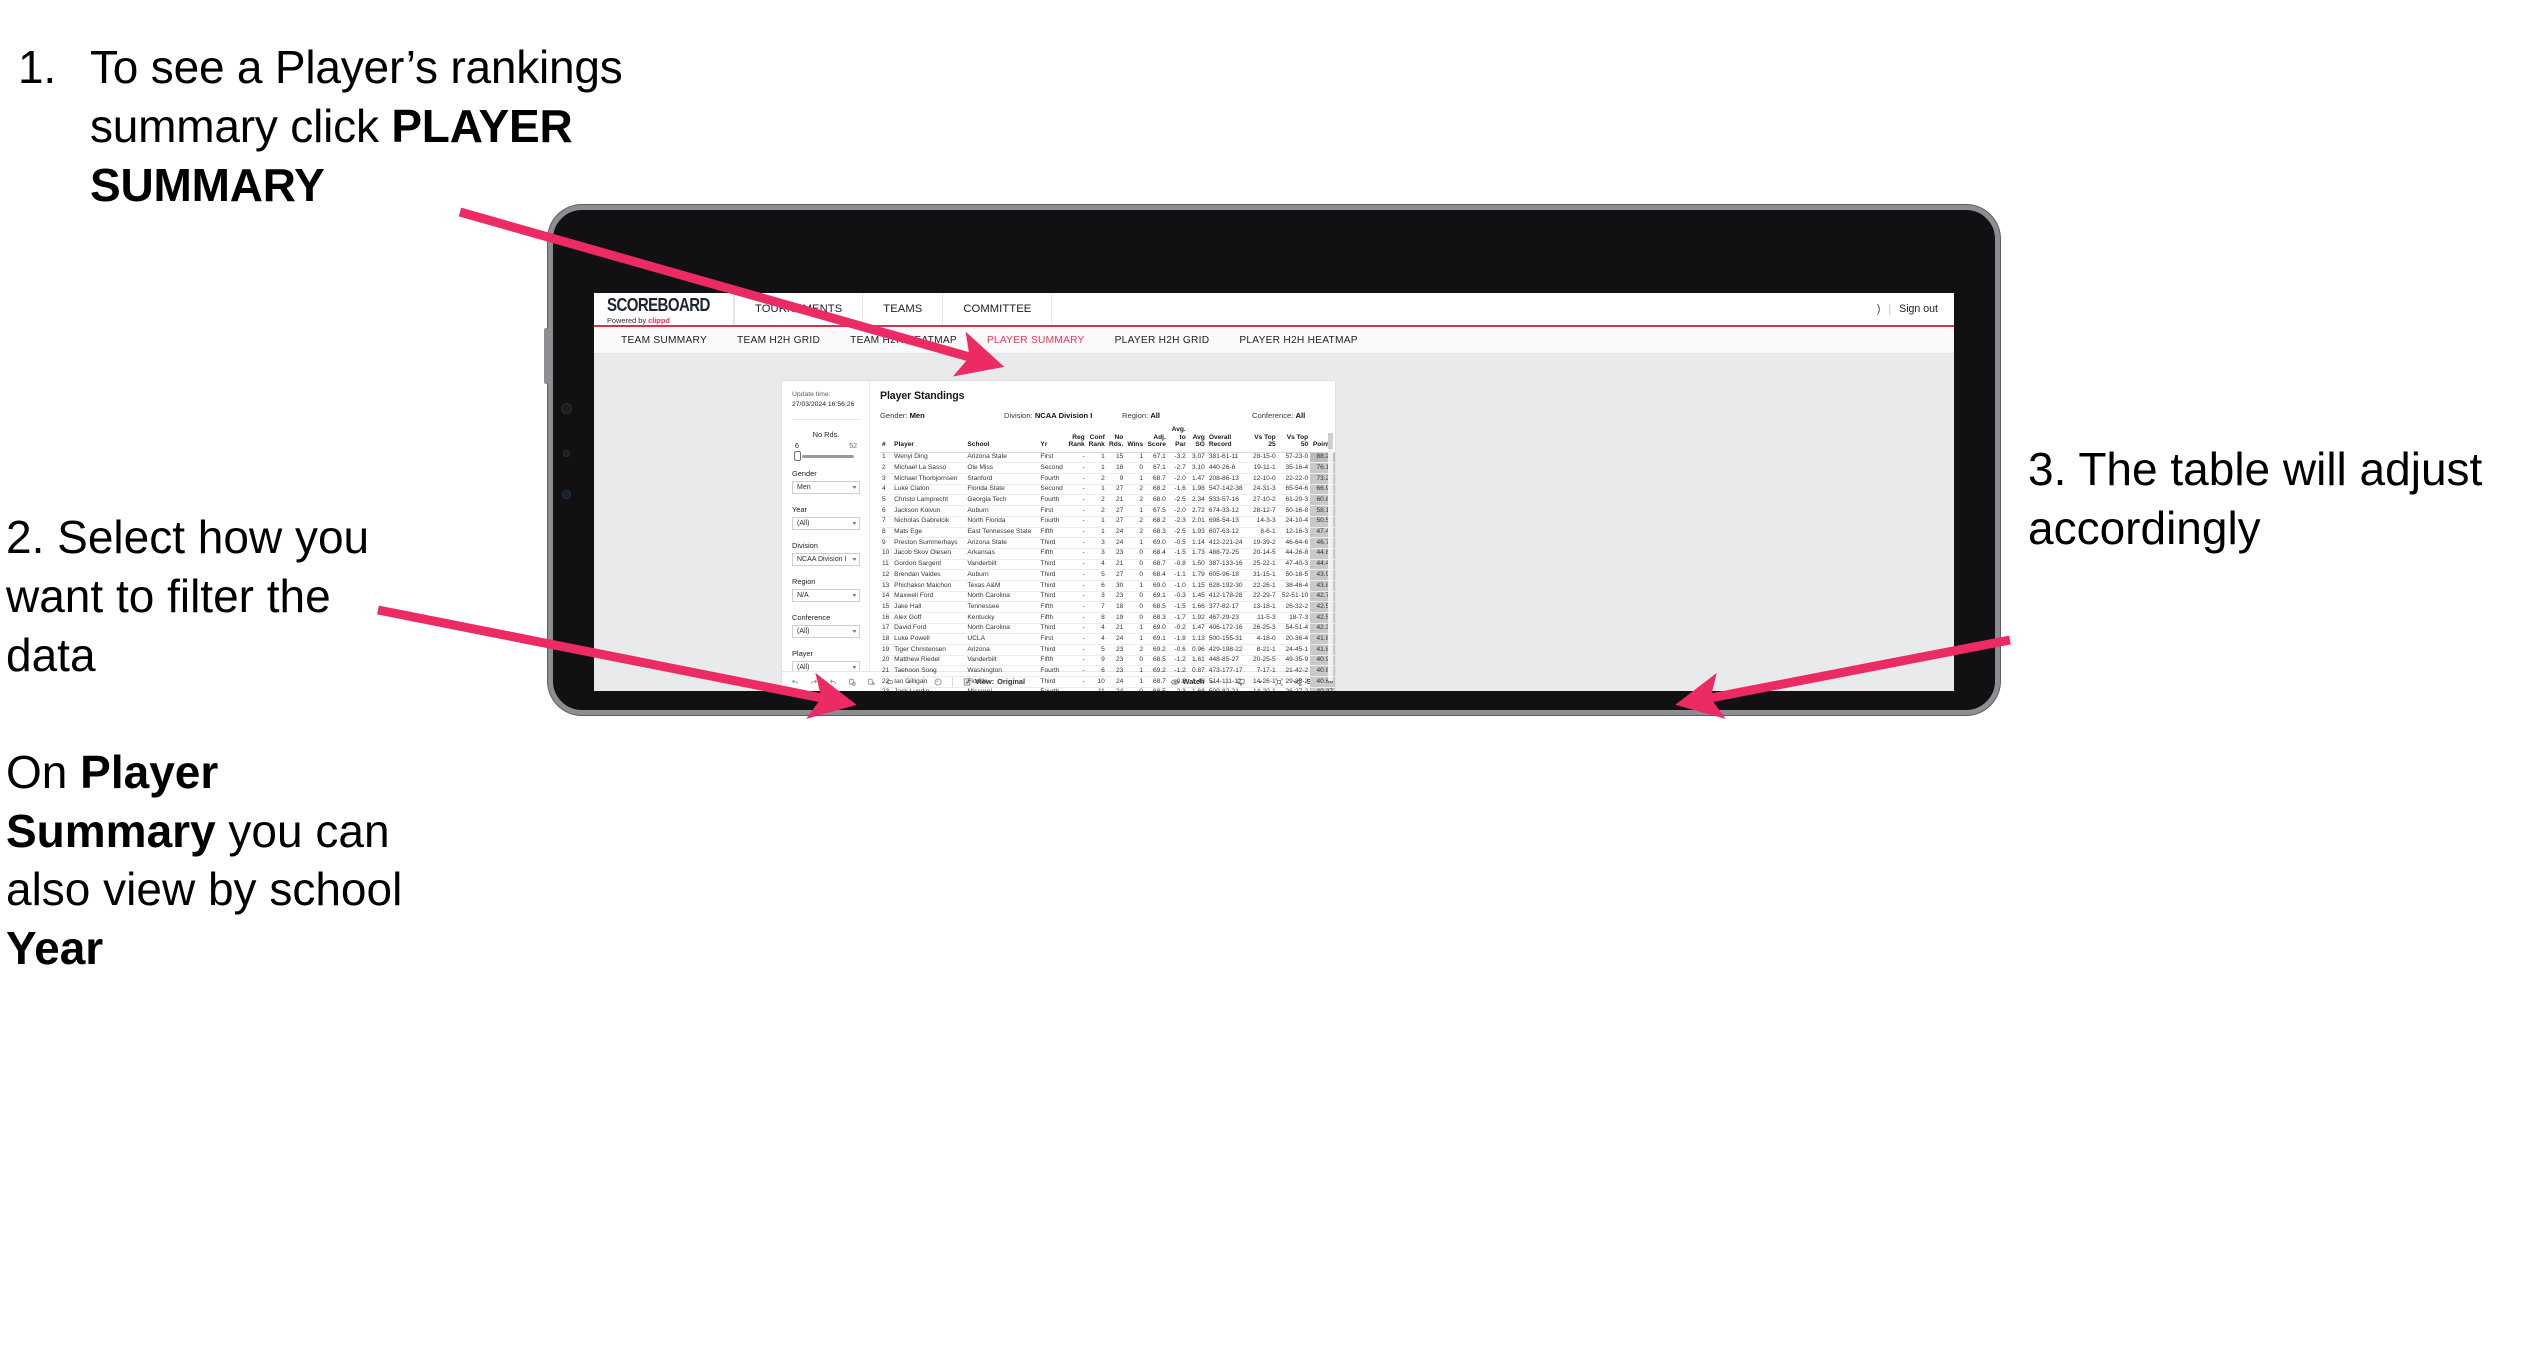  I want to click on tab-team-summary: TEAM SUMMARY, so click(664, 340).